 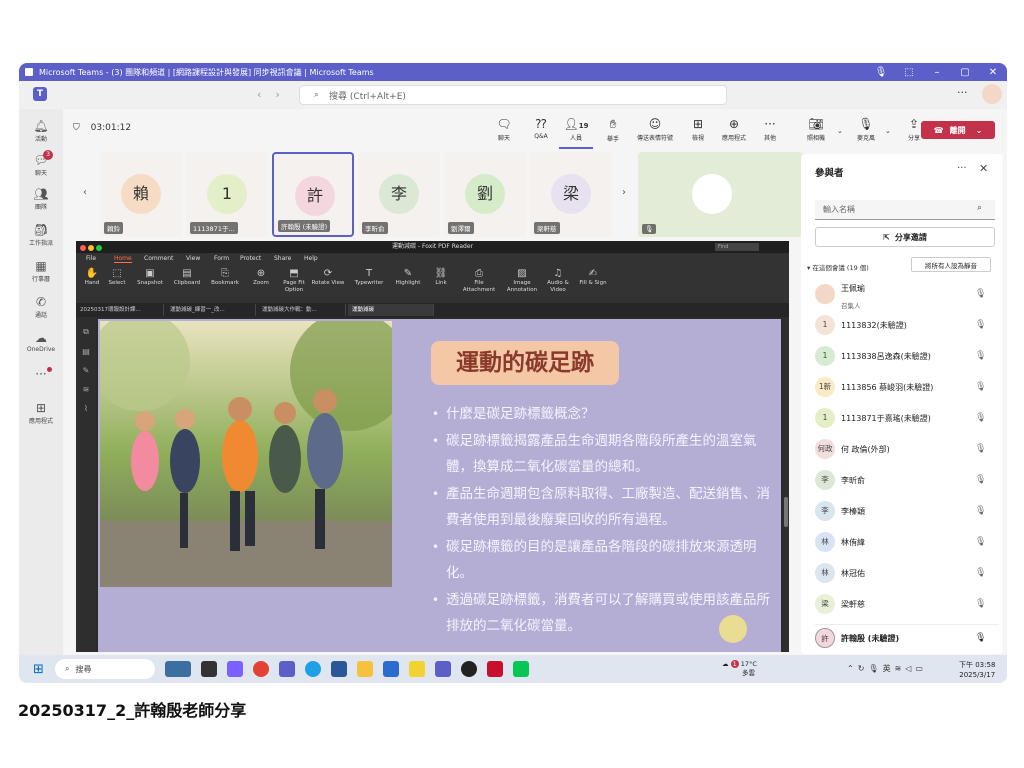 I want to click on taskbar-weather: ☁ 1 17°C 多雲, so click(x=739, y=669).